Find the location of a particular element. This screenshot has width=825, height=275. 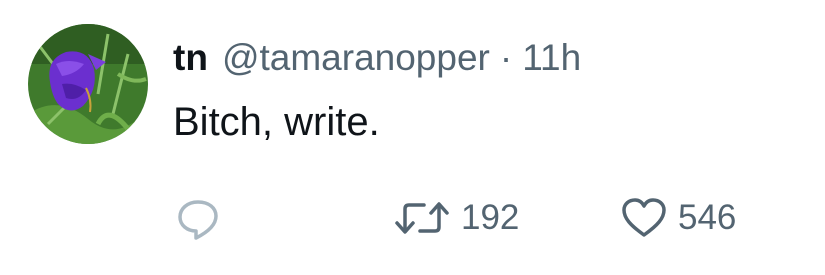

like-count: 546 is located at coordinates (707, 217).